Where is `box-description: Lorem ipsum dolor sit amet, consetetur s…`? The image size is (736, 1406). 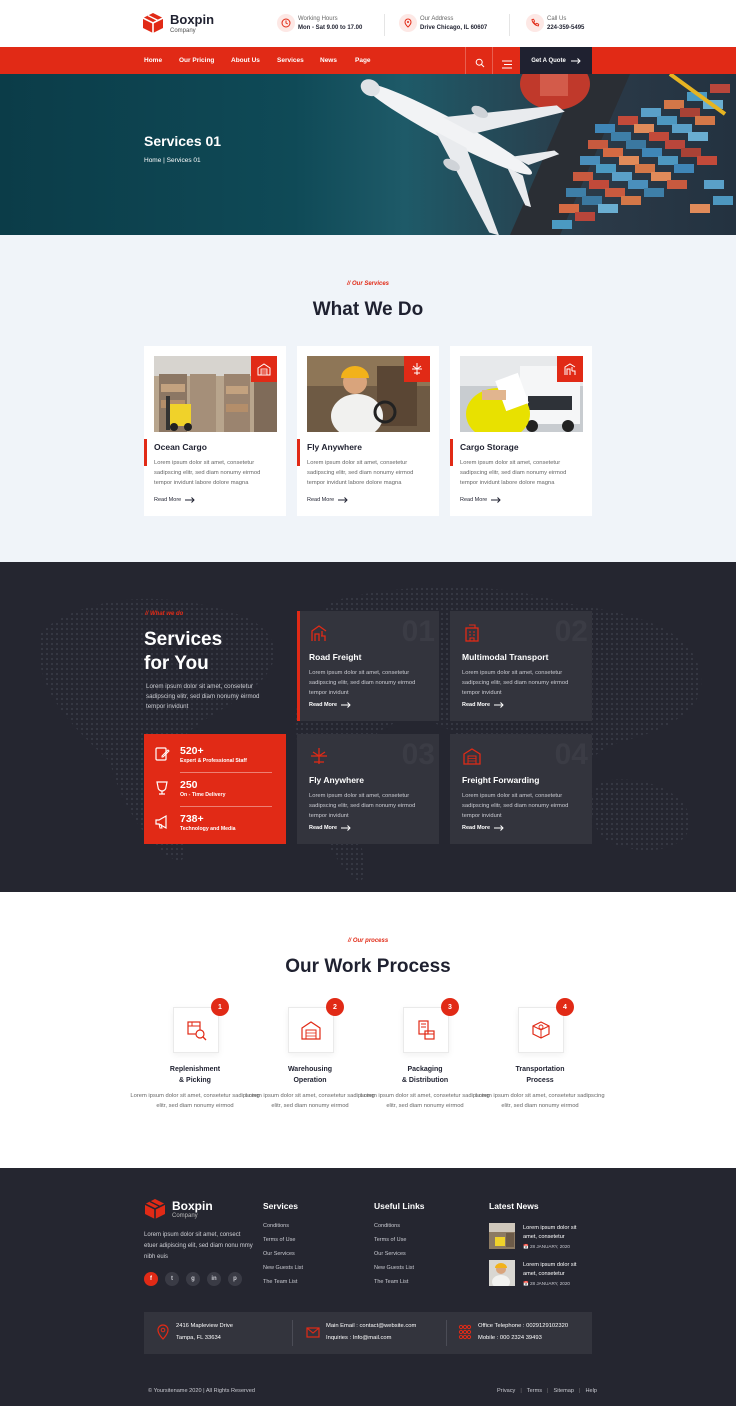 box-description: Lorem ipsum dolor sit amet, consetetur s… is located at coordinates (362, 806).